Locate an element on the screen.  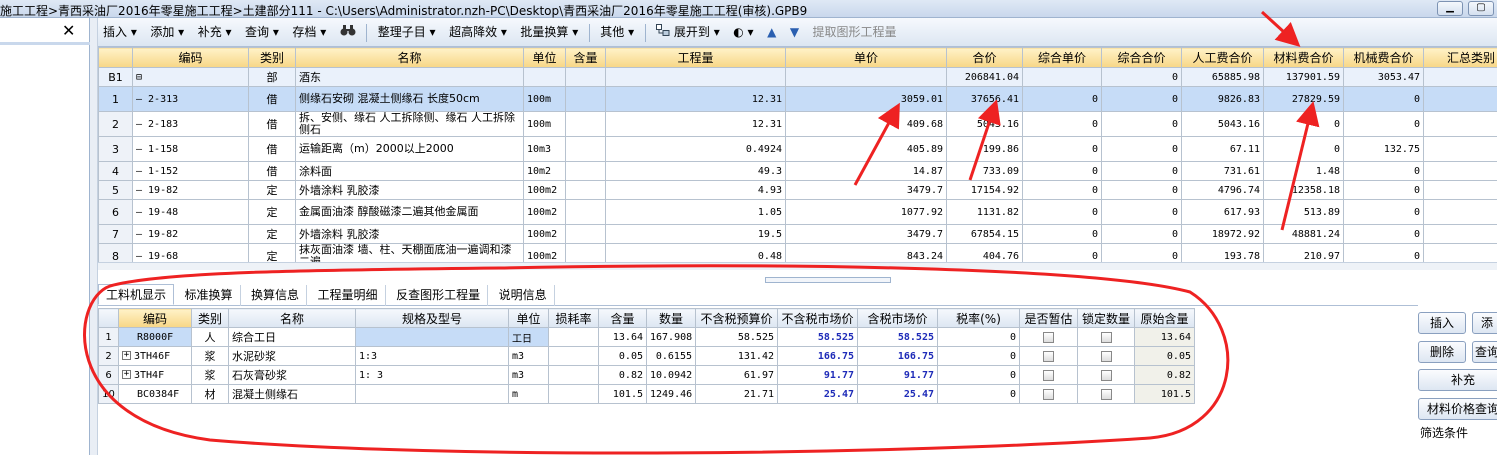
insert-button: 插入 is located at coordinates (1442, 323).